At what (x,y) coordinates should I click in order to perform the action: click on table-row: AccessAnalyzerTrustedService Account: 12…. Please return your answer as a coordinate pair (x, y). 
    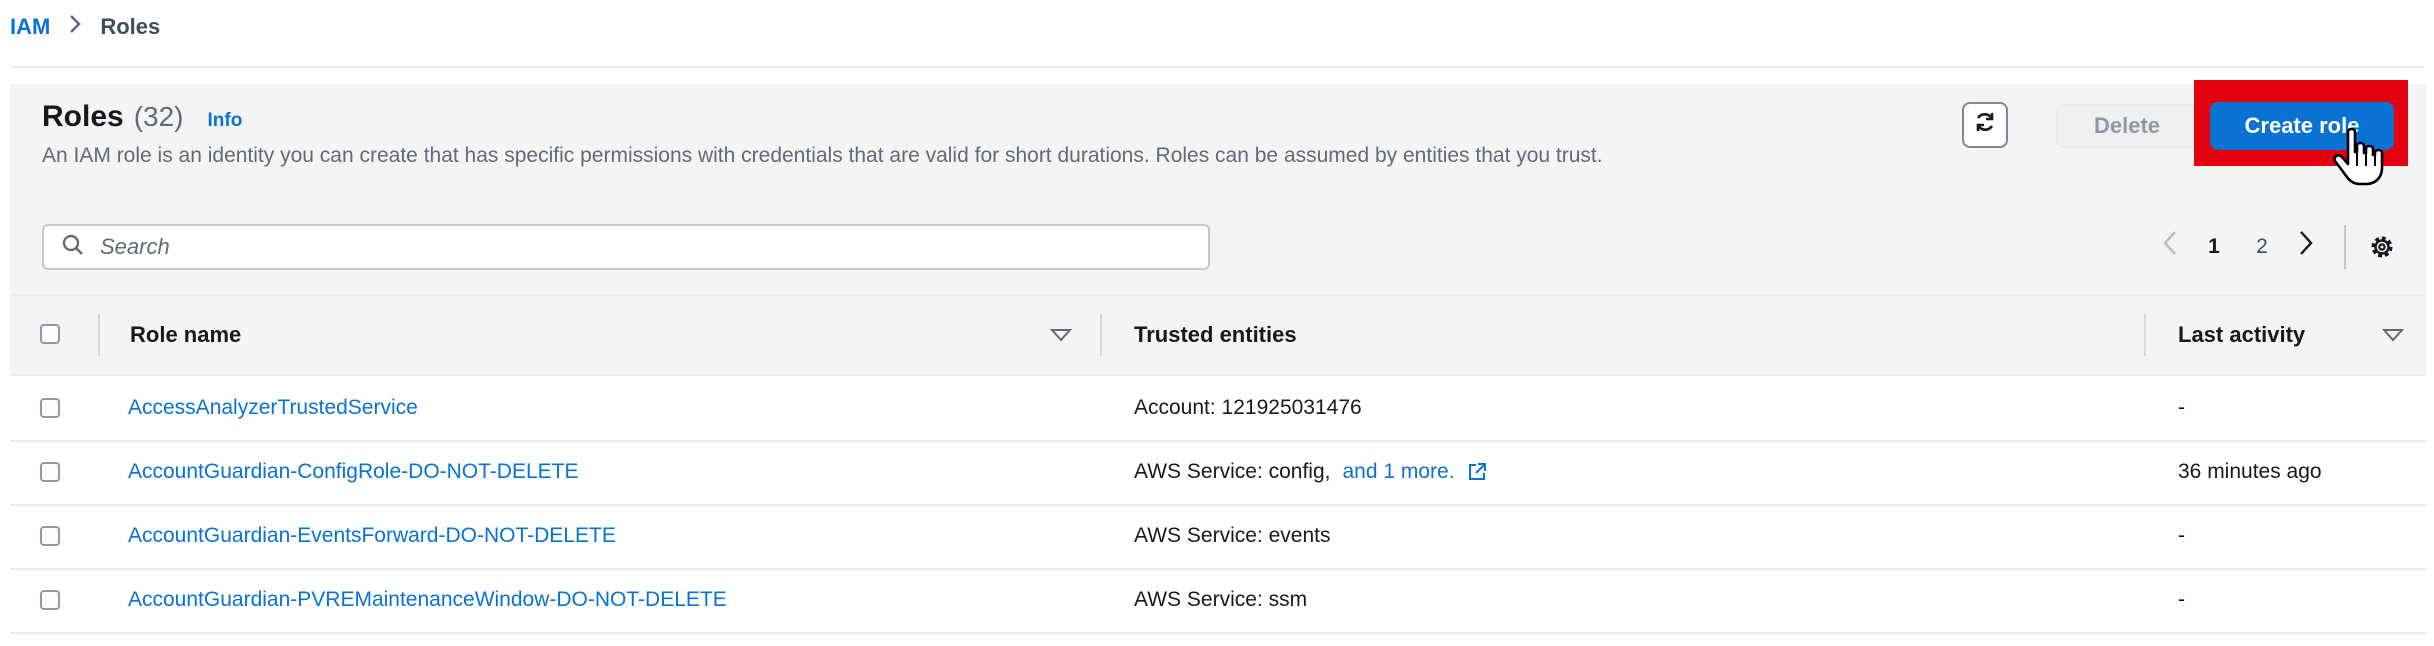
    Looking at the image, I should click on (1218, 409).